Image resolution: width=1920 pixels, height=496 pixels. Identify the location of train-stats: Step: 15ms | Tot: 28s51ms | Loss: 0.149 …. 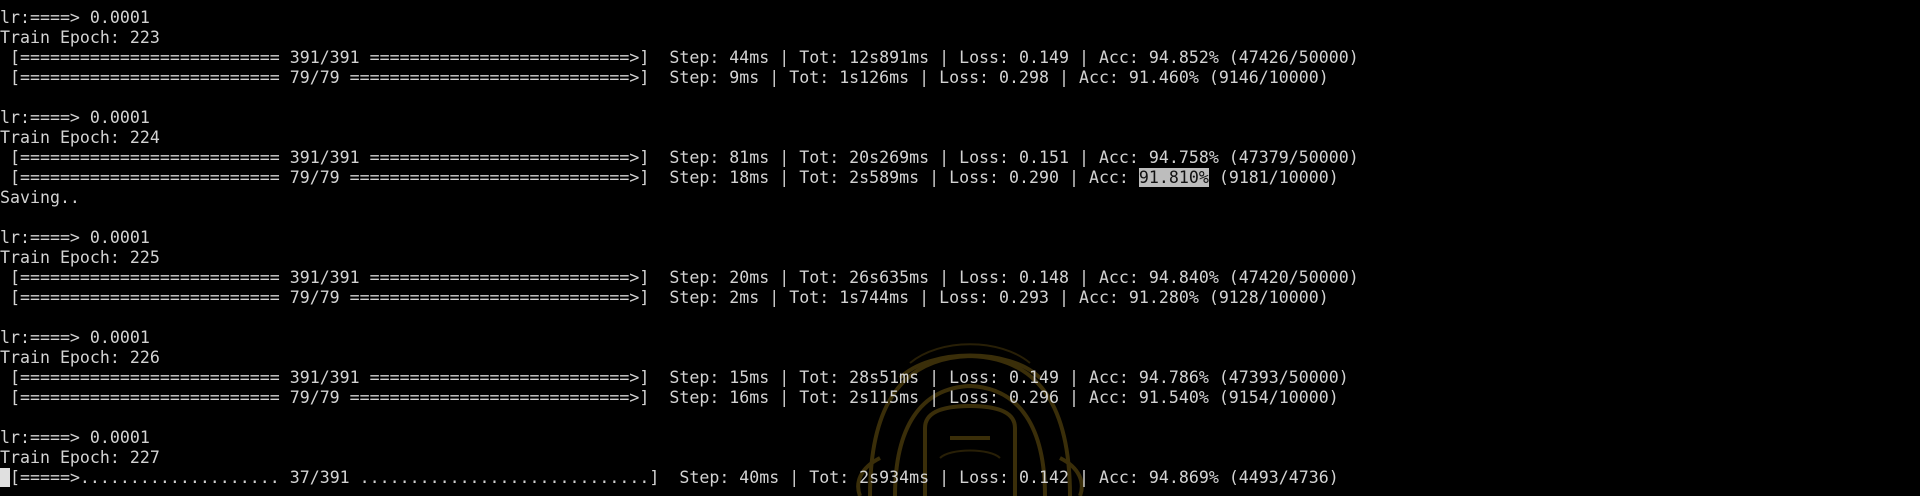
(999, 377).